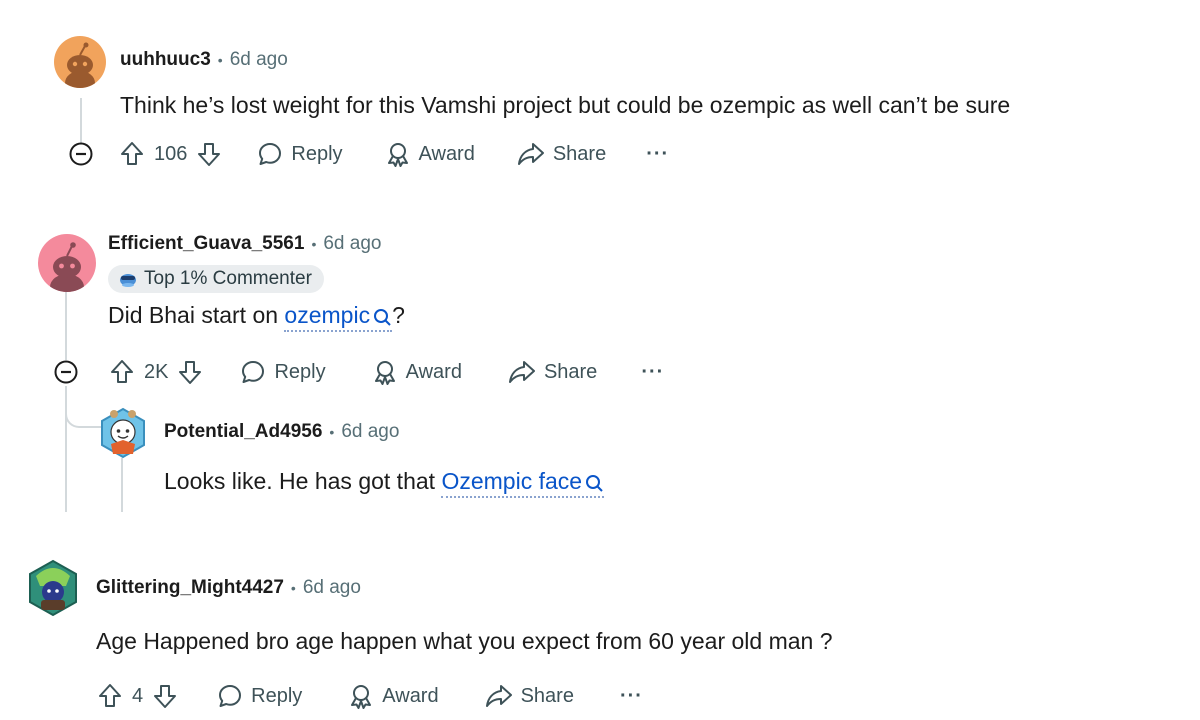 This screenshot has height=720, width=1200. What do you see at coordinates (165, 60) in the screenshot?
I see `username: uuhhuuc3` at bounding box center [165, 60].